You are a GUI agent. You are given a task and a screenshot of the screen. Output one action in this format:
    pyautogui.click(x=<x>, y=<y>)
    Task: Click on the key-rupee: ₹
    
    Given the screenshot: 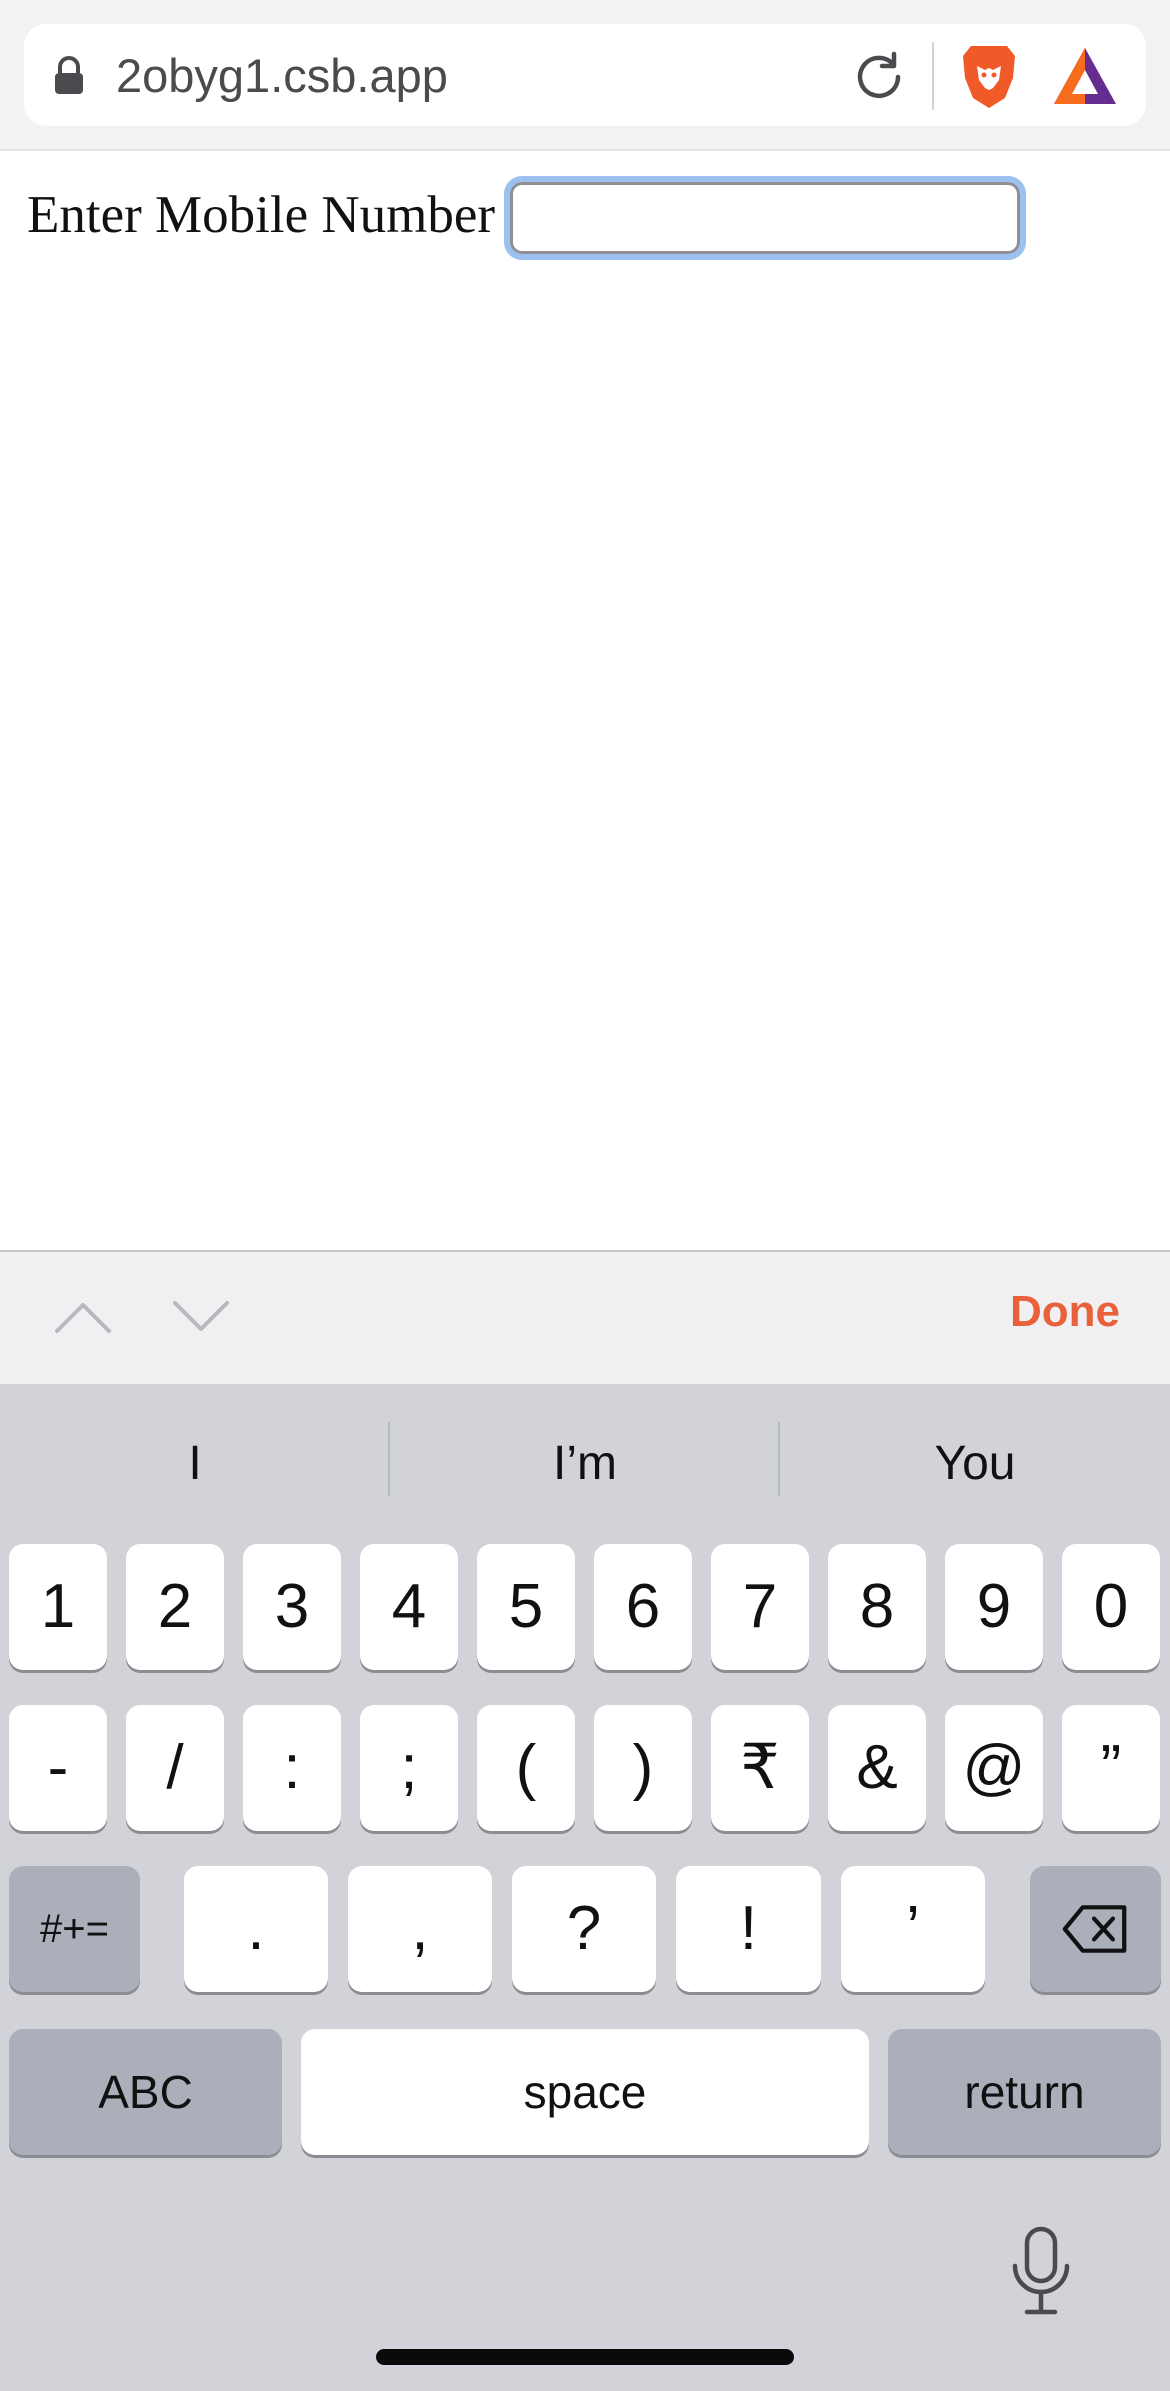 What is the action you would take?
    pyautogui.click(x=760, y=1768)
    